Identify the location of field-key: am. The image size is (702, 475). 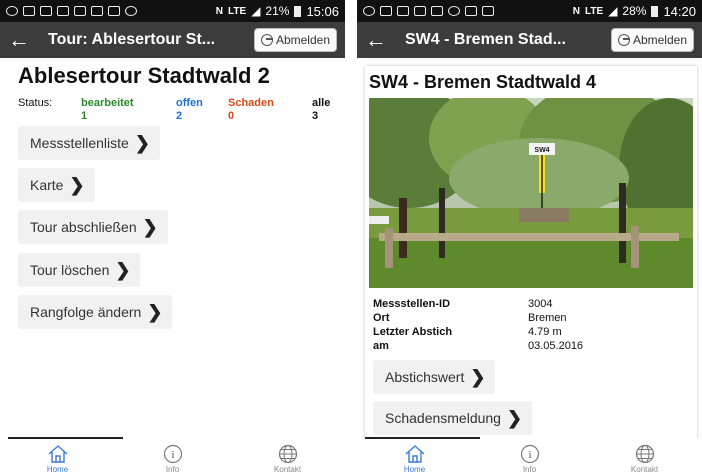
(381, 346).